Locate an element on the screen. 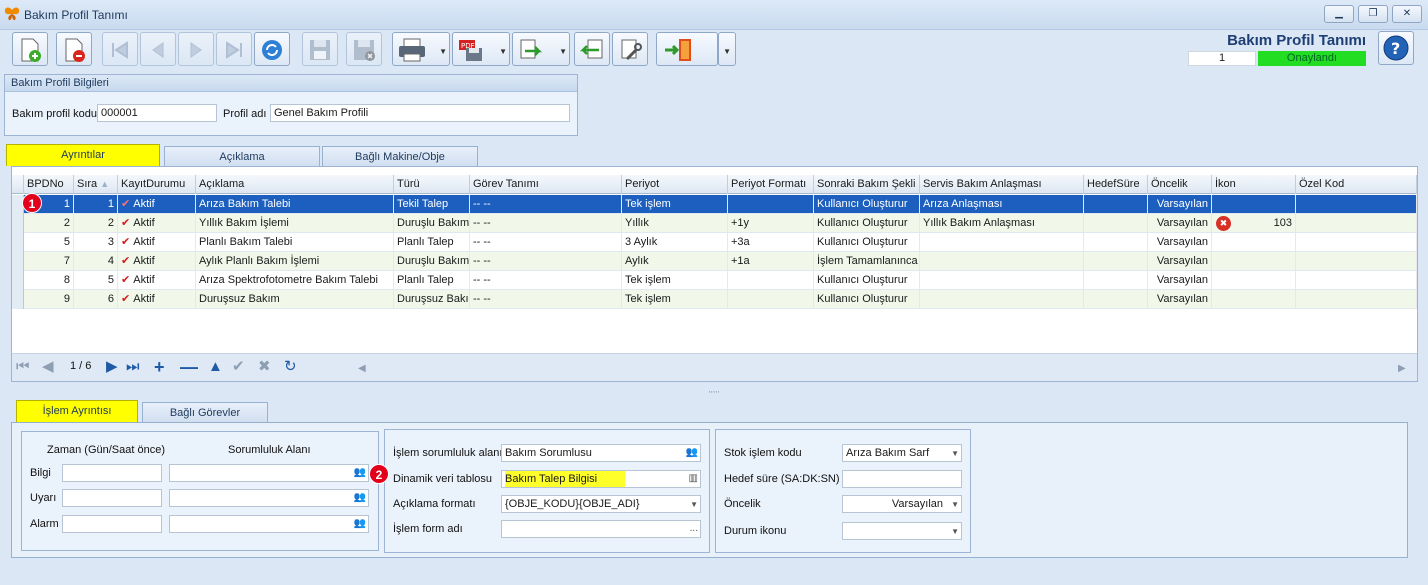 The height and width of the screenshot is (585, 1428). print-button: ▼ is located at coordinates (421, 49).